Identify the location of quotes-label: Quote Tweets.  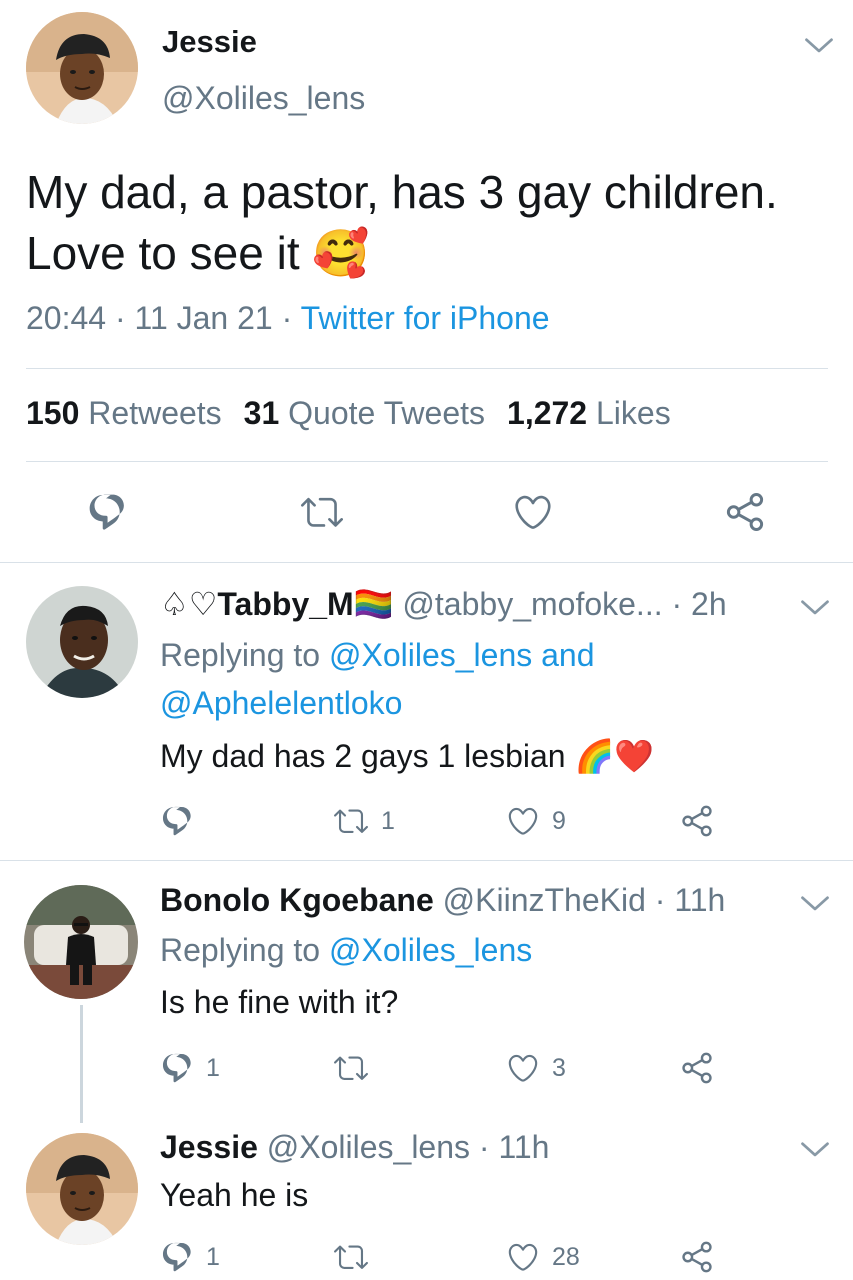
(387, 413).